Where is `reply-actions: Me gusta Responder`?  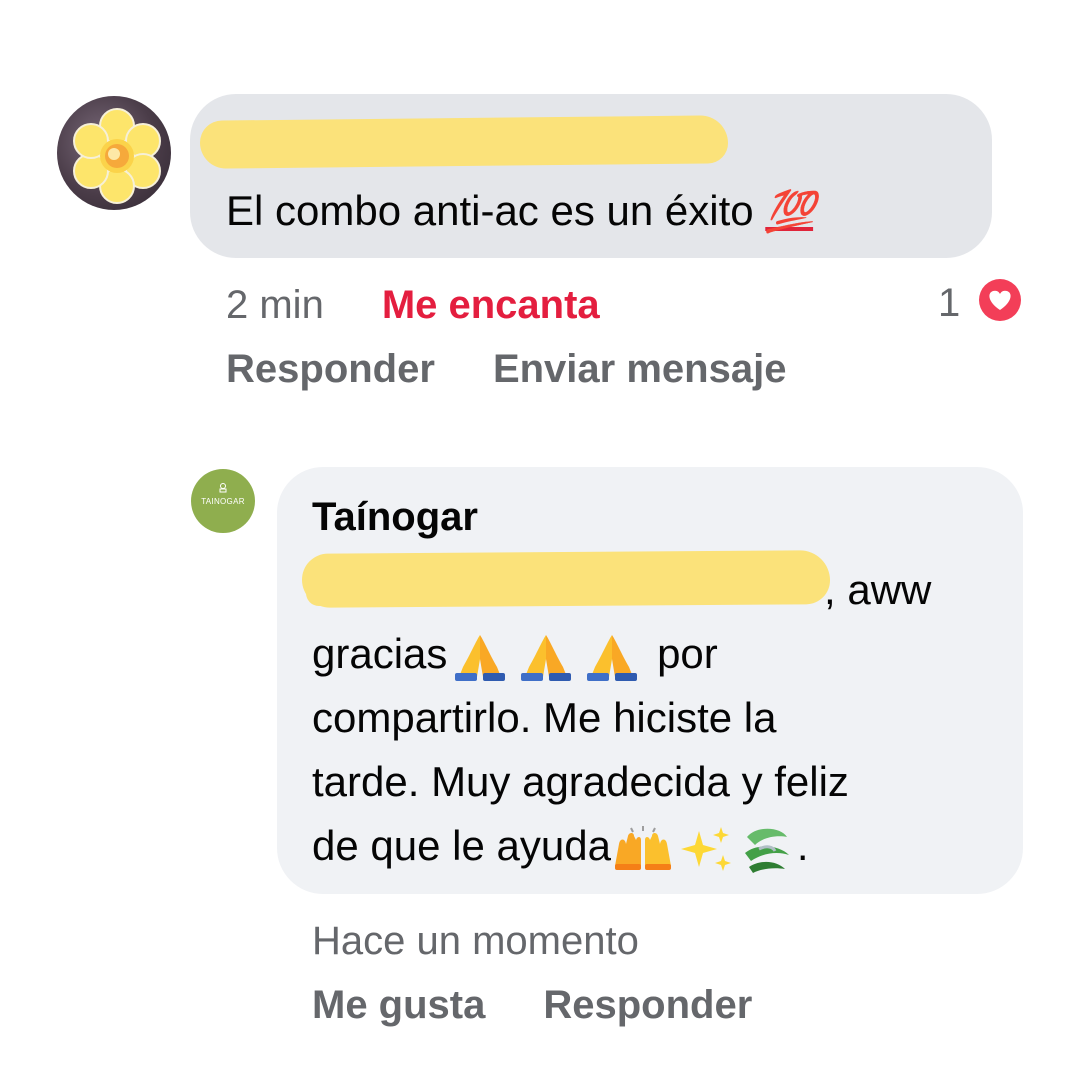
reply-actions: Me gusta Responder is located at coordinates (532, 1005).